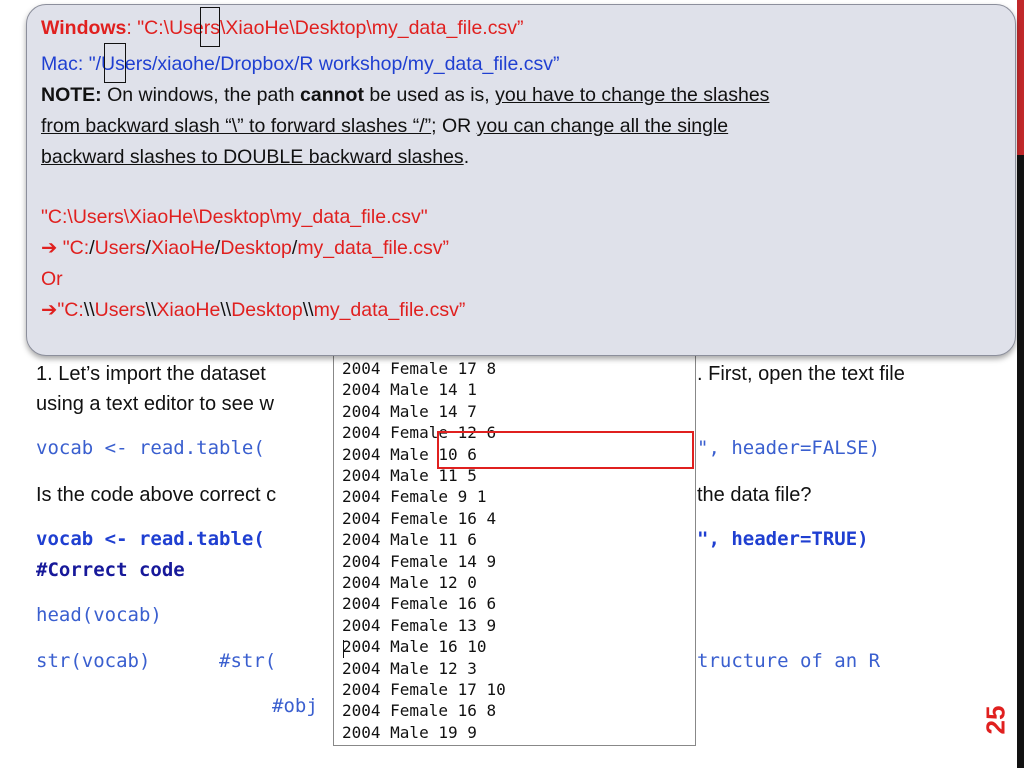 The height and width of the screenshot is (768, 1024). I want to click on accent-bar-red, so click(1020, 77).